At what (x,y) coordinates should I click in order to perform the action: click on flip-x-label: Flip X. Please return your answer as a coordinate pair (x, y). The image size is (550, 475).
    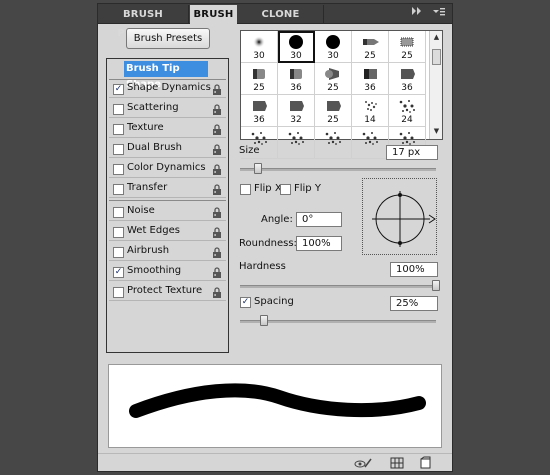
    Looking at the image, I should click on (268, 188).